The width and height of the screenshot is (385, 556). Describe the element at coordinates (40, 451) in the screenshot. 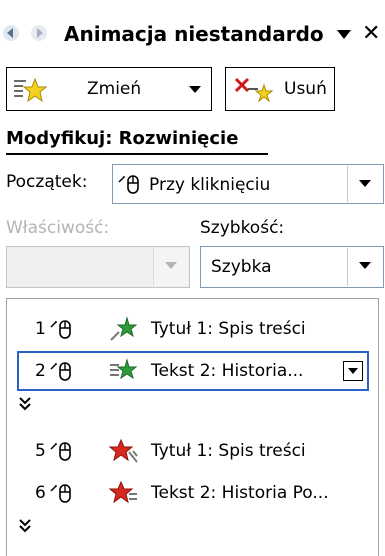

I see `effect-order-number: 5` at that location.